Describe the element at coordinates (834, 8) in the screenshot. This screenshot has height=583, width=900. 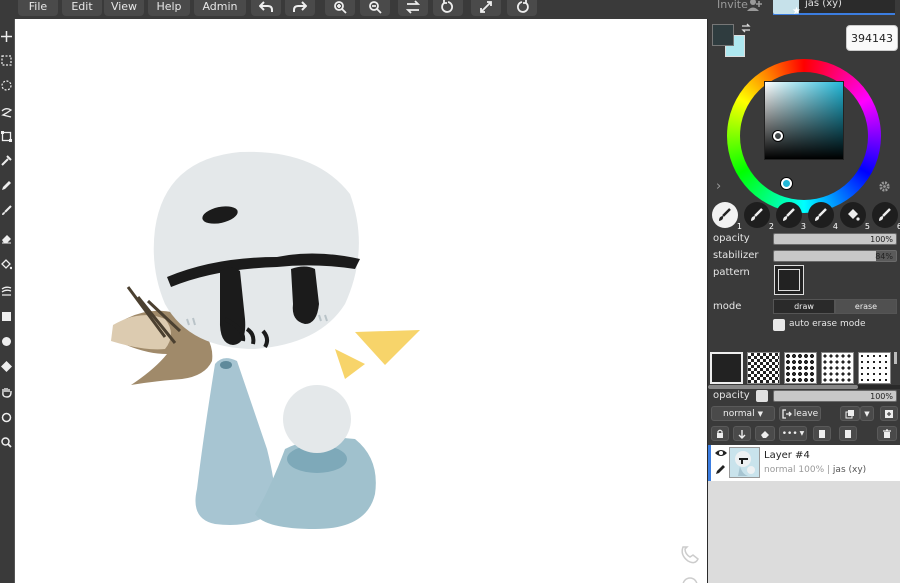
I see `user-badge: ★ jas (xy)` at that location.